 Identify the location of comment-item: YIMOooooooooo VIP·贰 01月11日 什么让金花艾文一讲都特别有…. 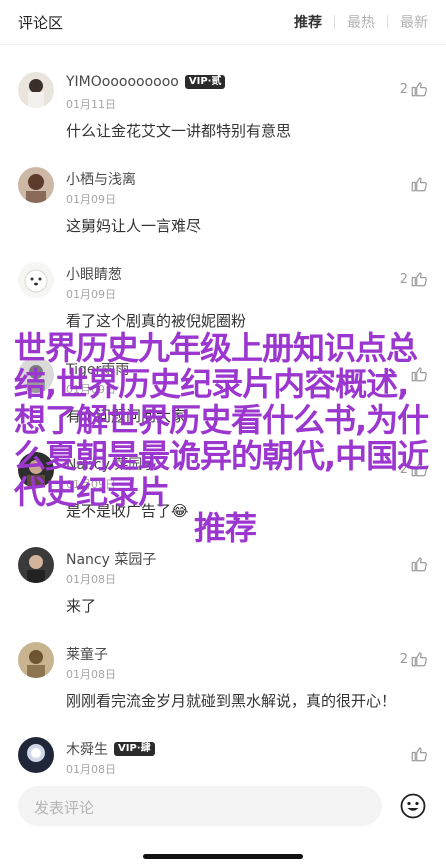
(223, 107).